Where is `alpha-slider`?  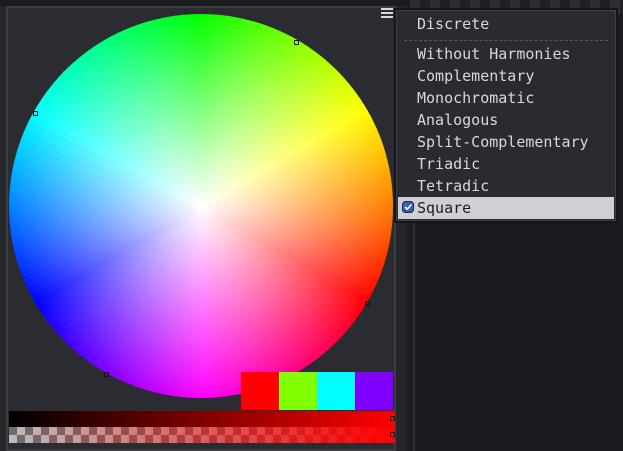
alpha-slider is located at coordinates (202, 435).